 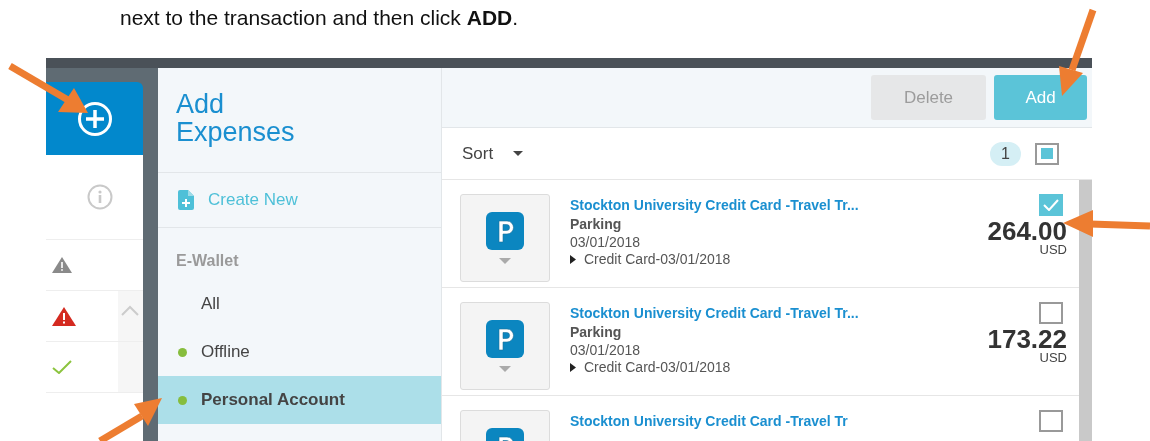 I want to click on toolbar-button: Add, so click(x=1040, y=97).